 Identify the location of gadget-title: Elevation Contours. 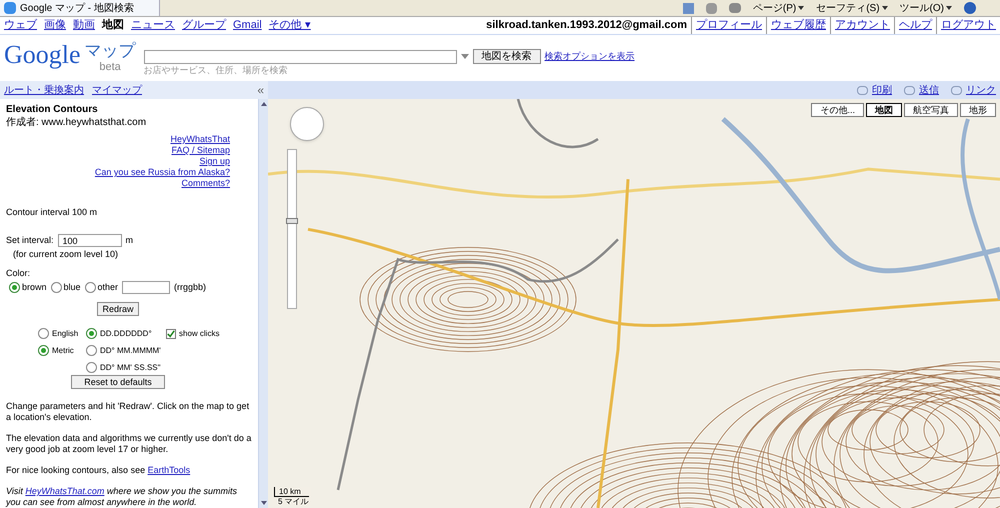
(52, 109).